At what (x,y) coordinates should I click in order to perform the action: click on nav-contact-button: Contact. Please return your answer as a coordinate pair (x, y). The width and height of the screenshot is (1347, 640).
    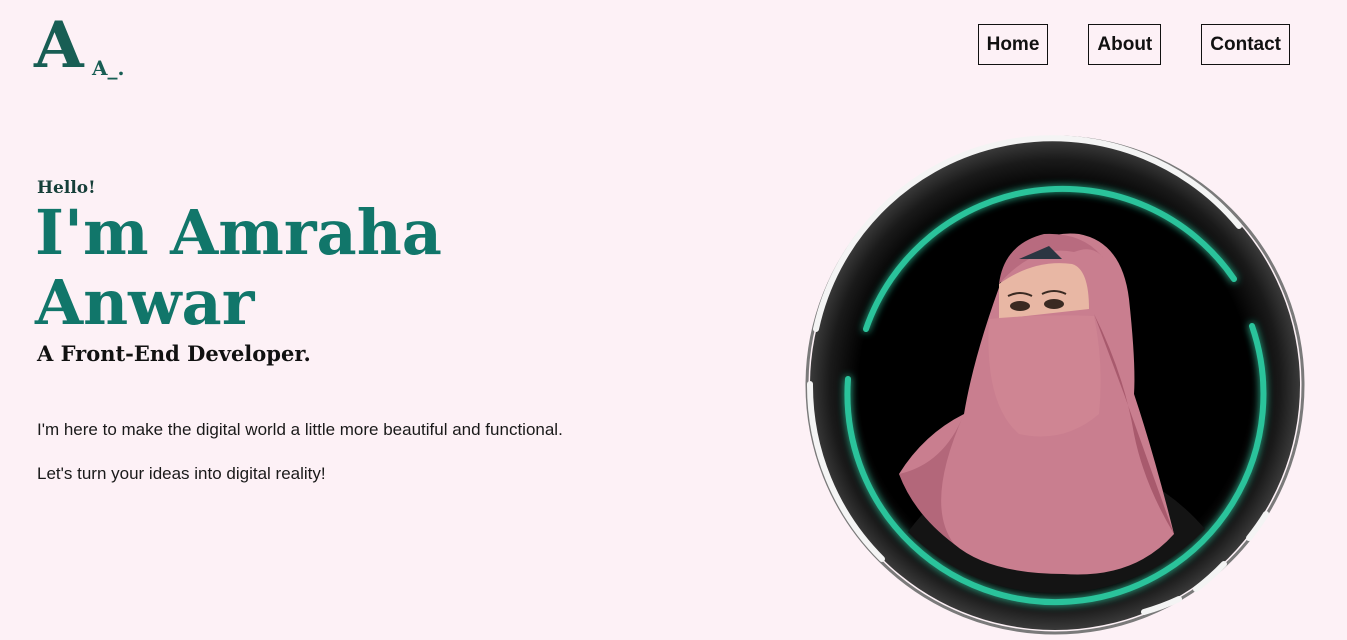
    Looking at the image, I should click on (1245, 44).